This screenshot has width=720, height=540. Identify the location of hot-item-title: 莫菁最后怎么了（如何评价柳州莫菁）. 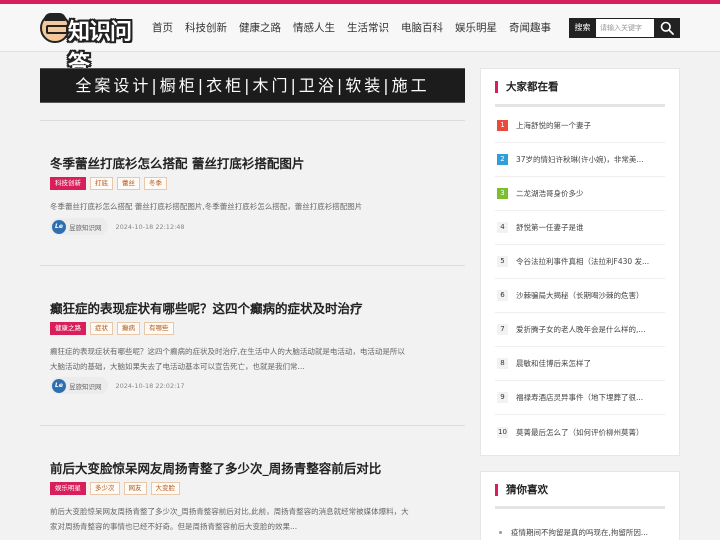
(580, 432).